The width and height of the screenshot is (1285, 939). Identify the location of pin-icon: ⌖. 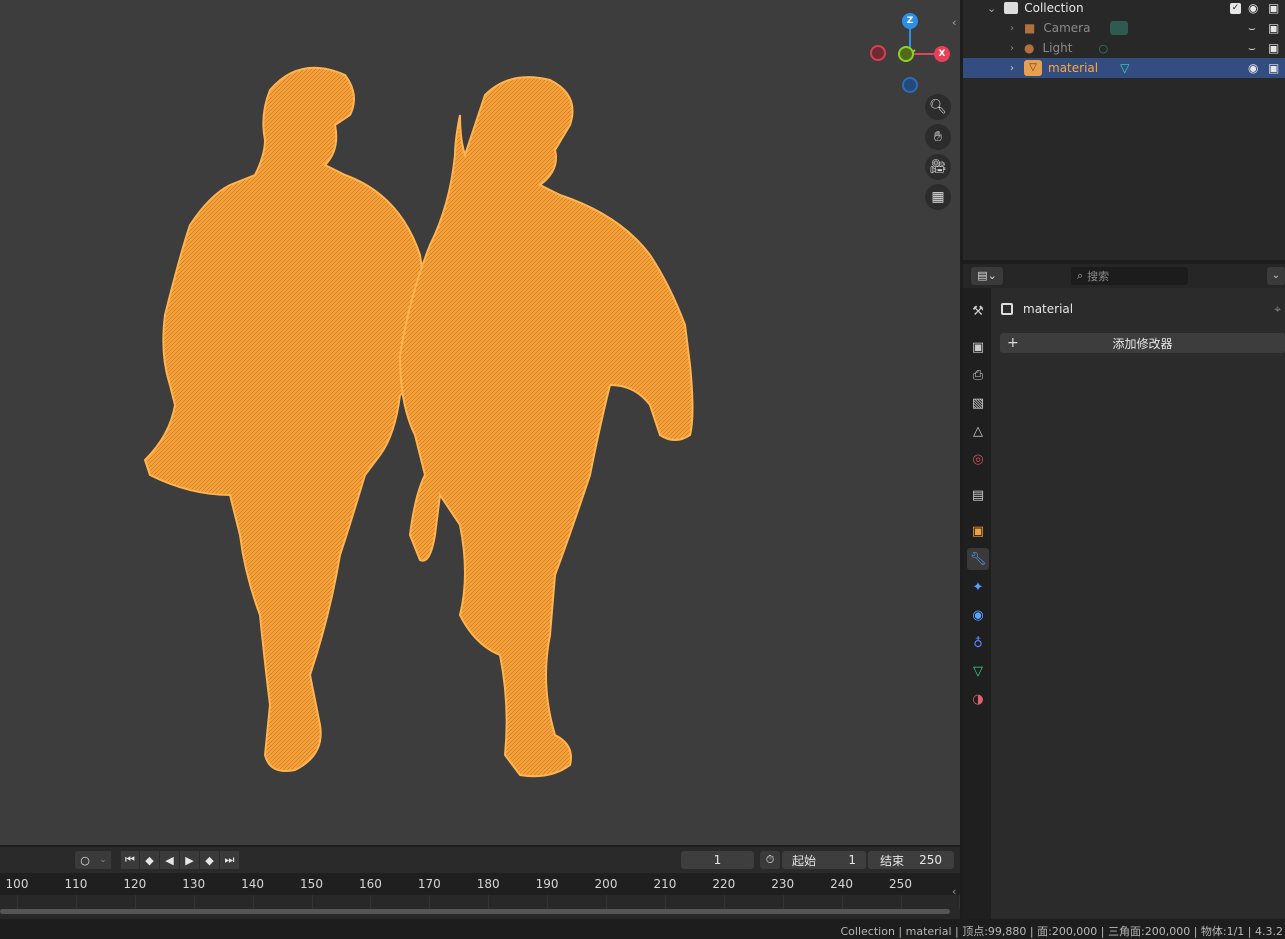
(1277, 309).